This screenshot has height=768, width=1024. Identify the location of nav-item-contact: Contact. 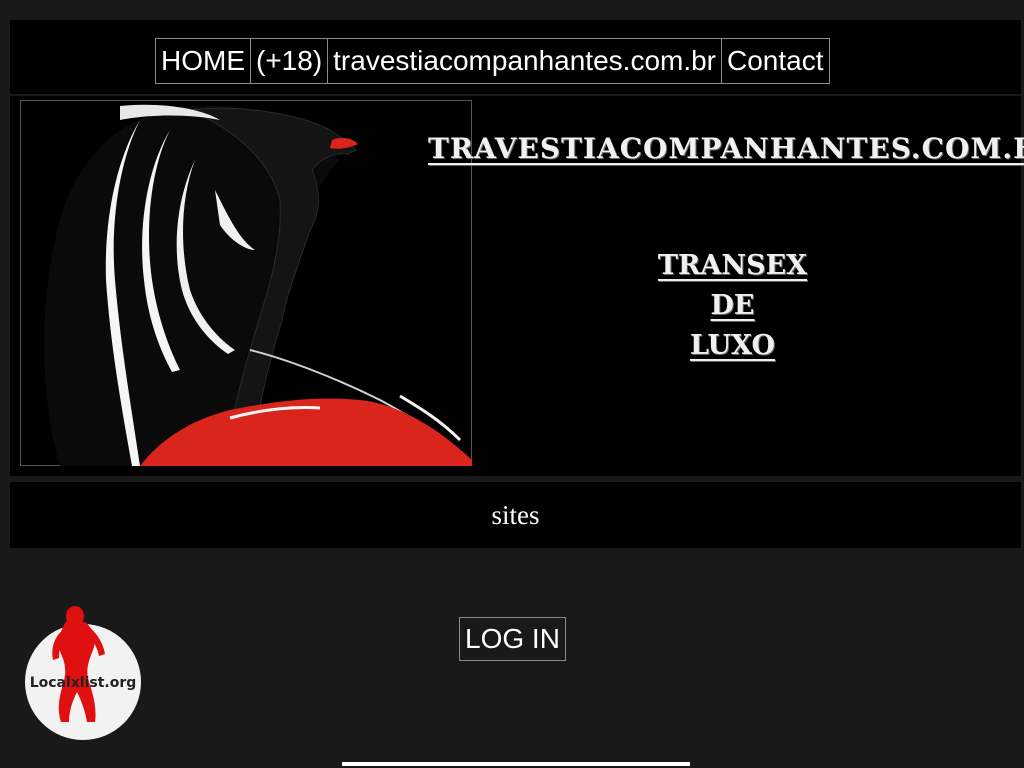
(775, 61).